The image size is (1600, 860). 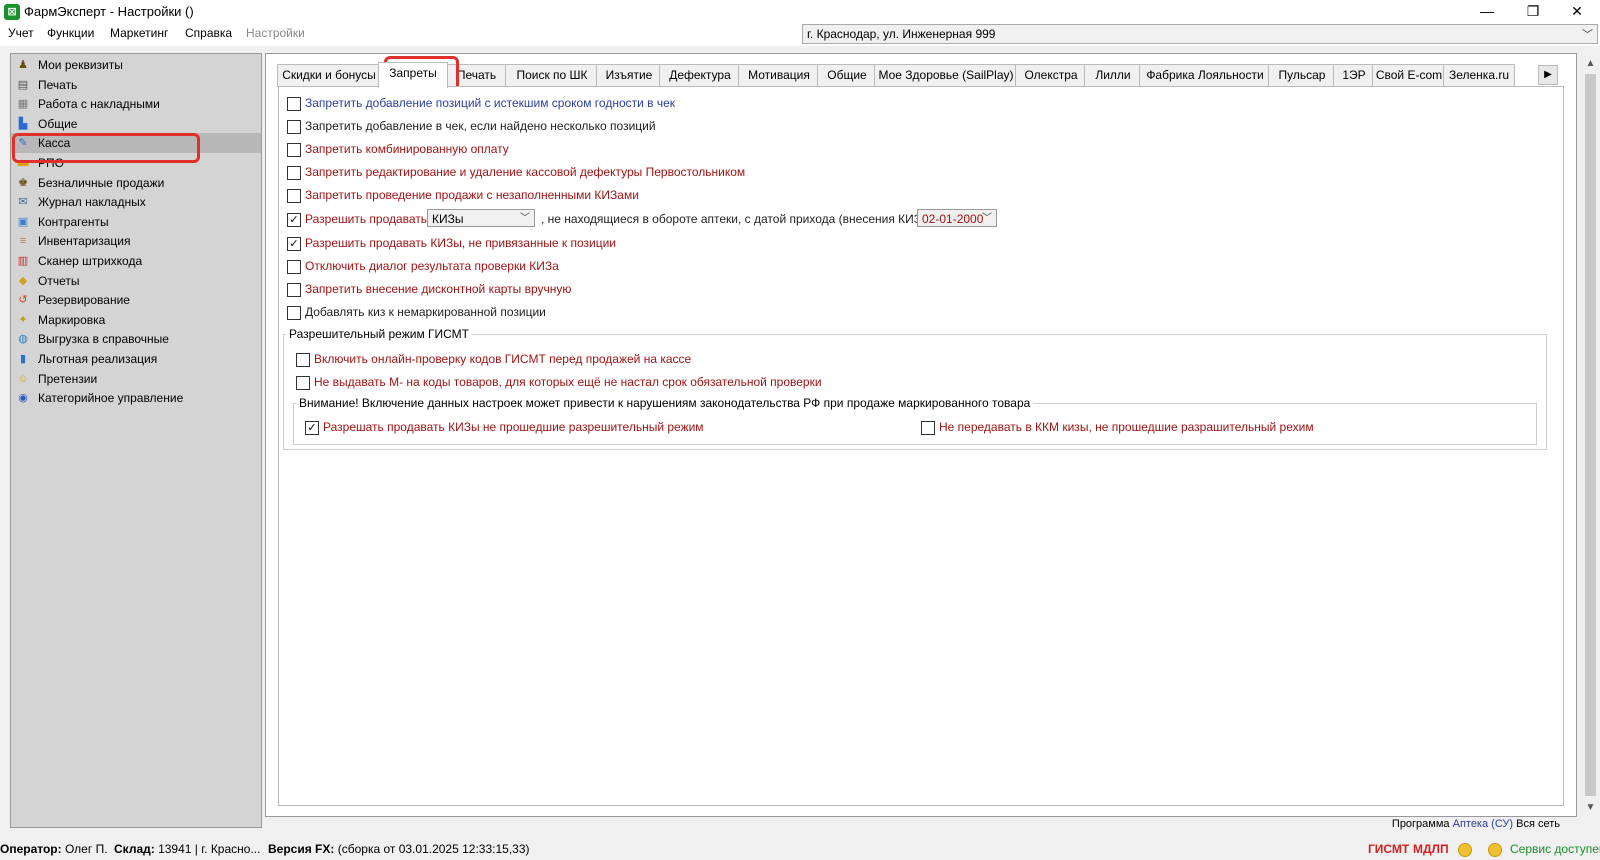 I want to click on status-coin-icon, so click(x=1495, y=850).